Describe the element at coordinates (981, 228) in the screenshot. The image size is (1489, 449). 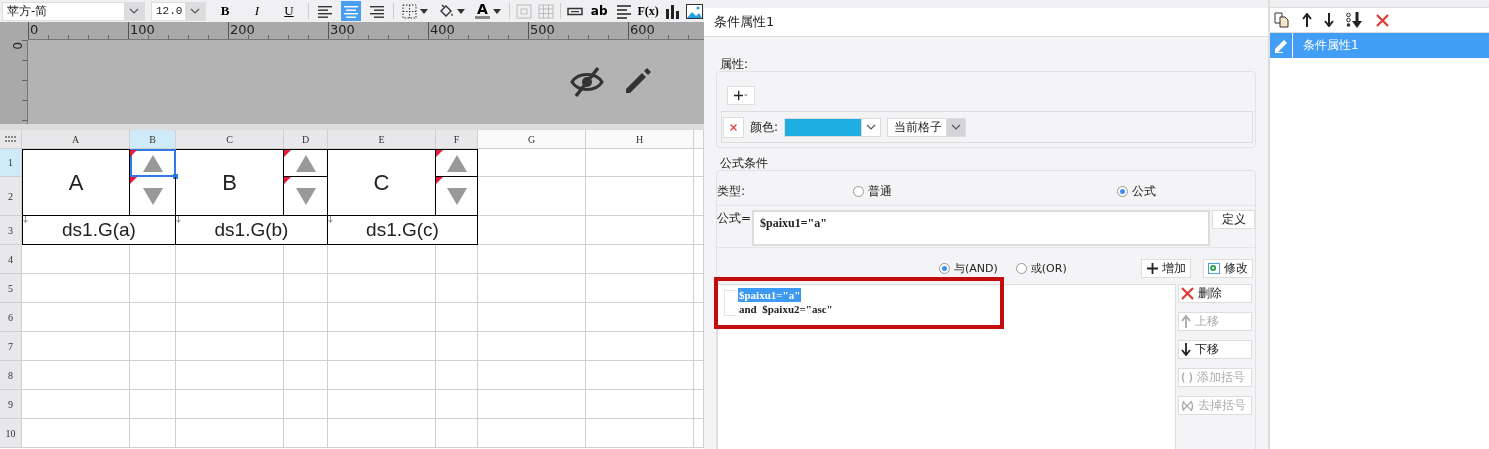
I see `formula-field: $paixu1="a"` at that location.